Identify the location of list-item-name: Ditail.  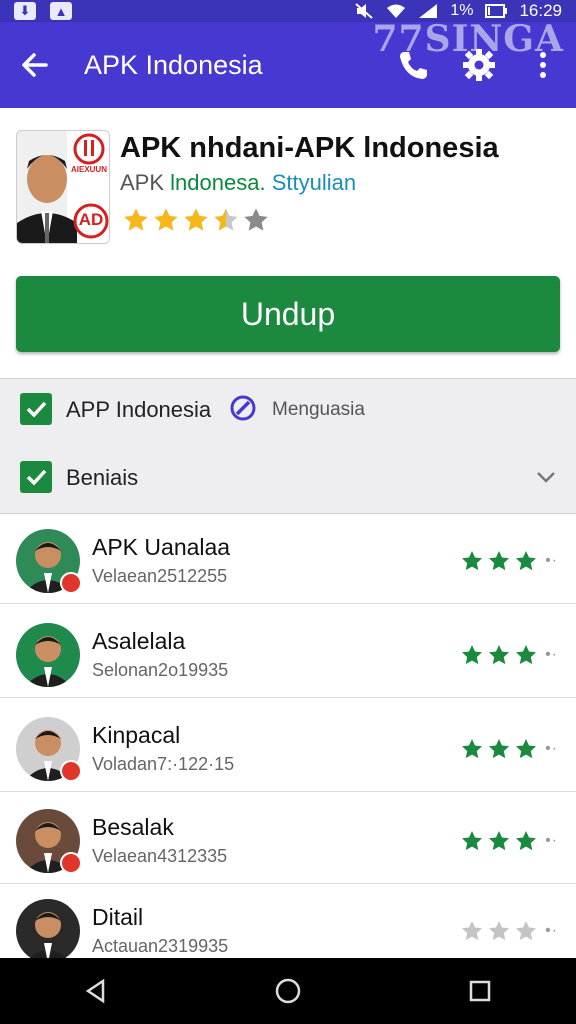
(118, 917).